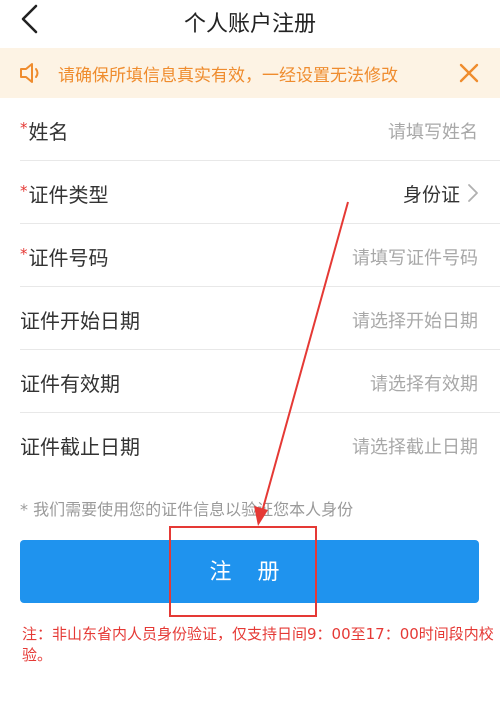  I want to click on close-icon, so click(469, 73).